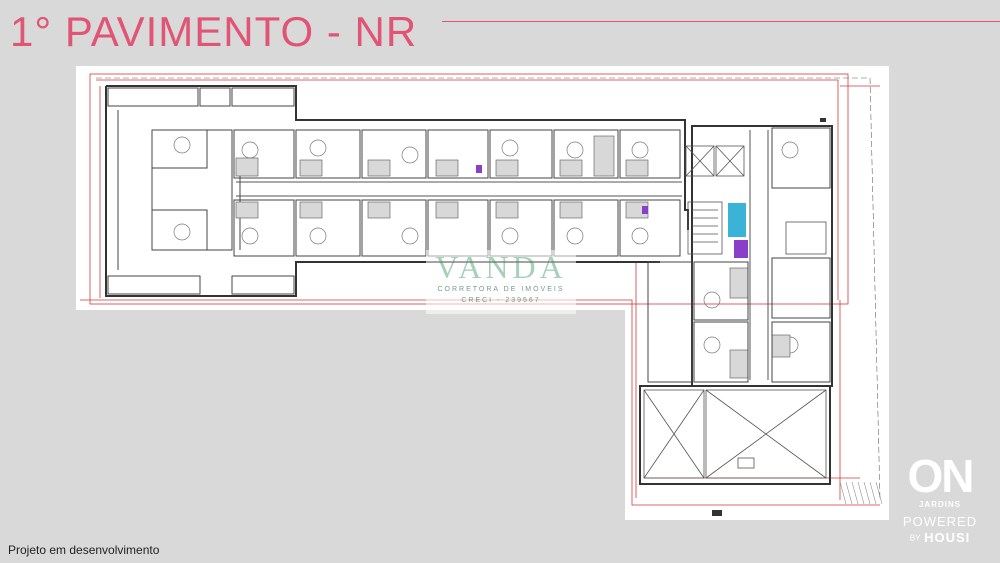 This screenshot has height=563, width=1000. I want to click on logo-jardins: JARDINS, so click(940, 504).